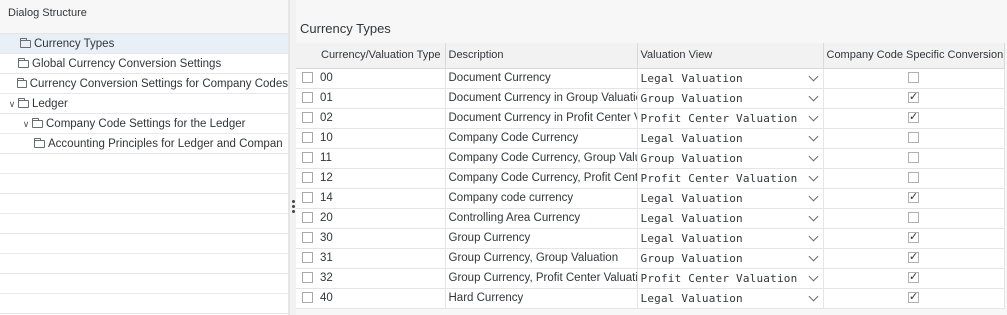 This screenshot has width=1007, height=315. Describe the element at coordinates (541, 138) in the screenshot. I see `description-cell: Company Code Currency` at that location.